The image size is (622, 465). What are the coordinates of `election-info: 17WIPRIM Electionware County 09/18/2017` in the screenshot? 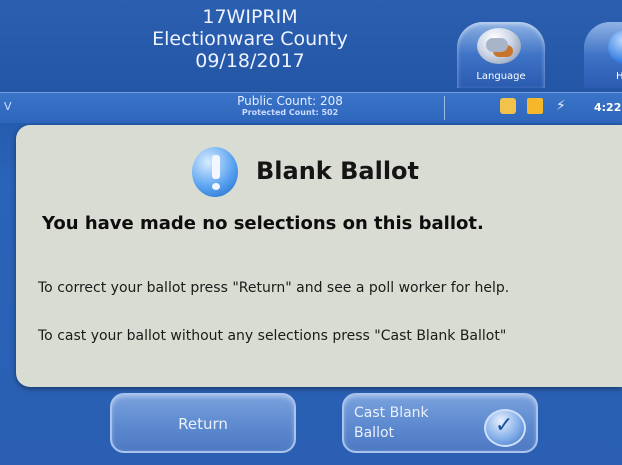 It's located at (250, 39).